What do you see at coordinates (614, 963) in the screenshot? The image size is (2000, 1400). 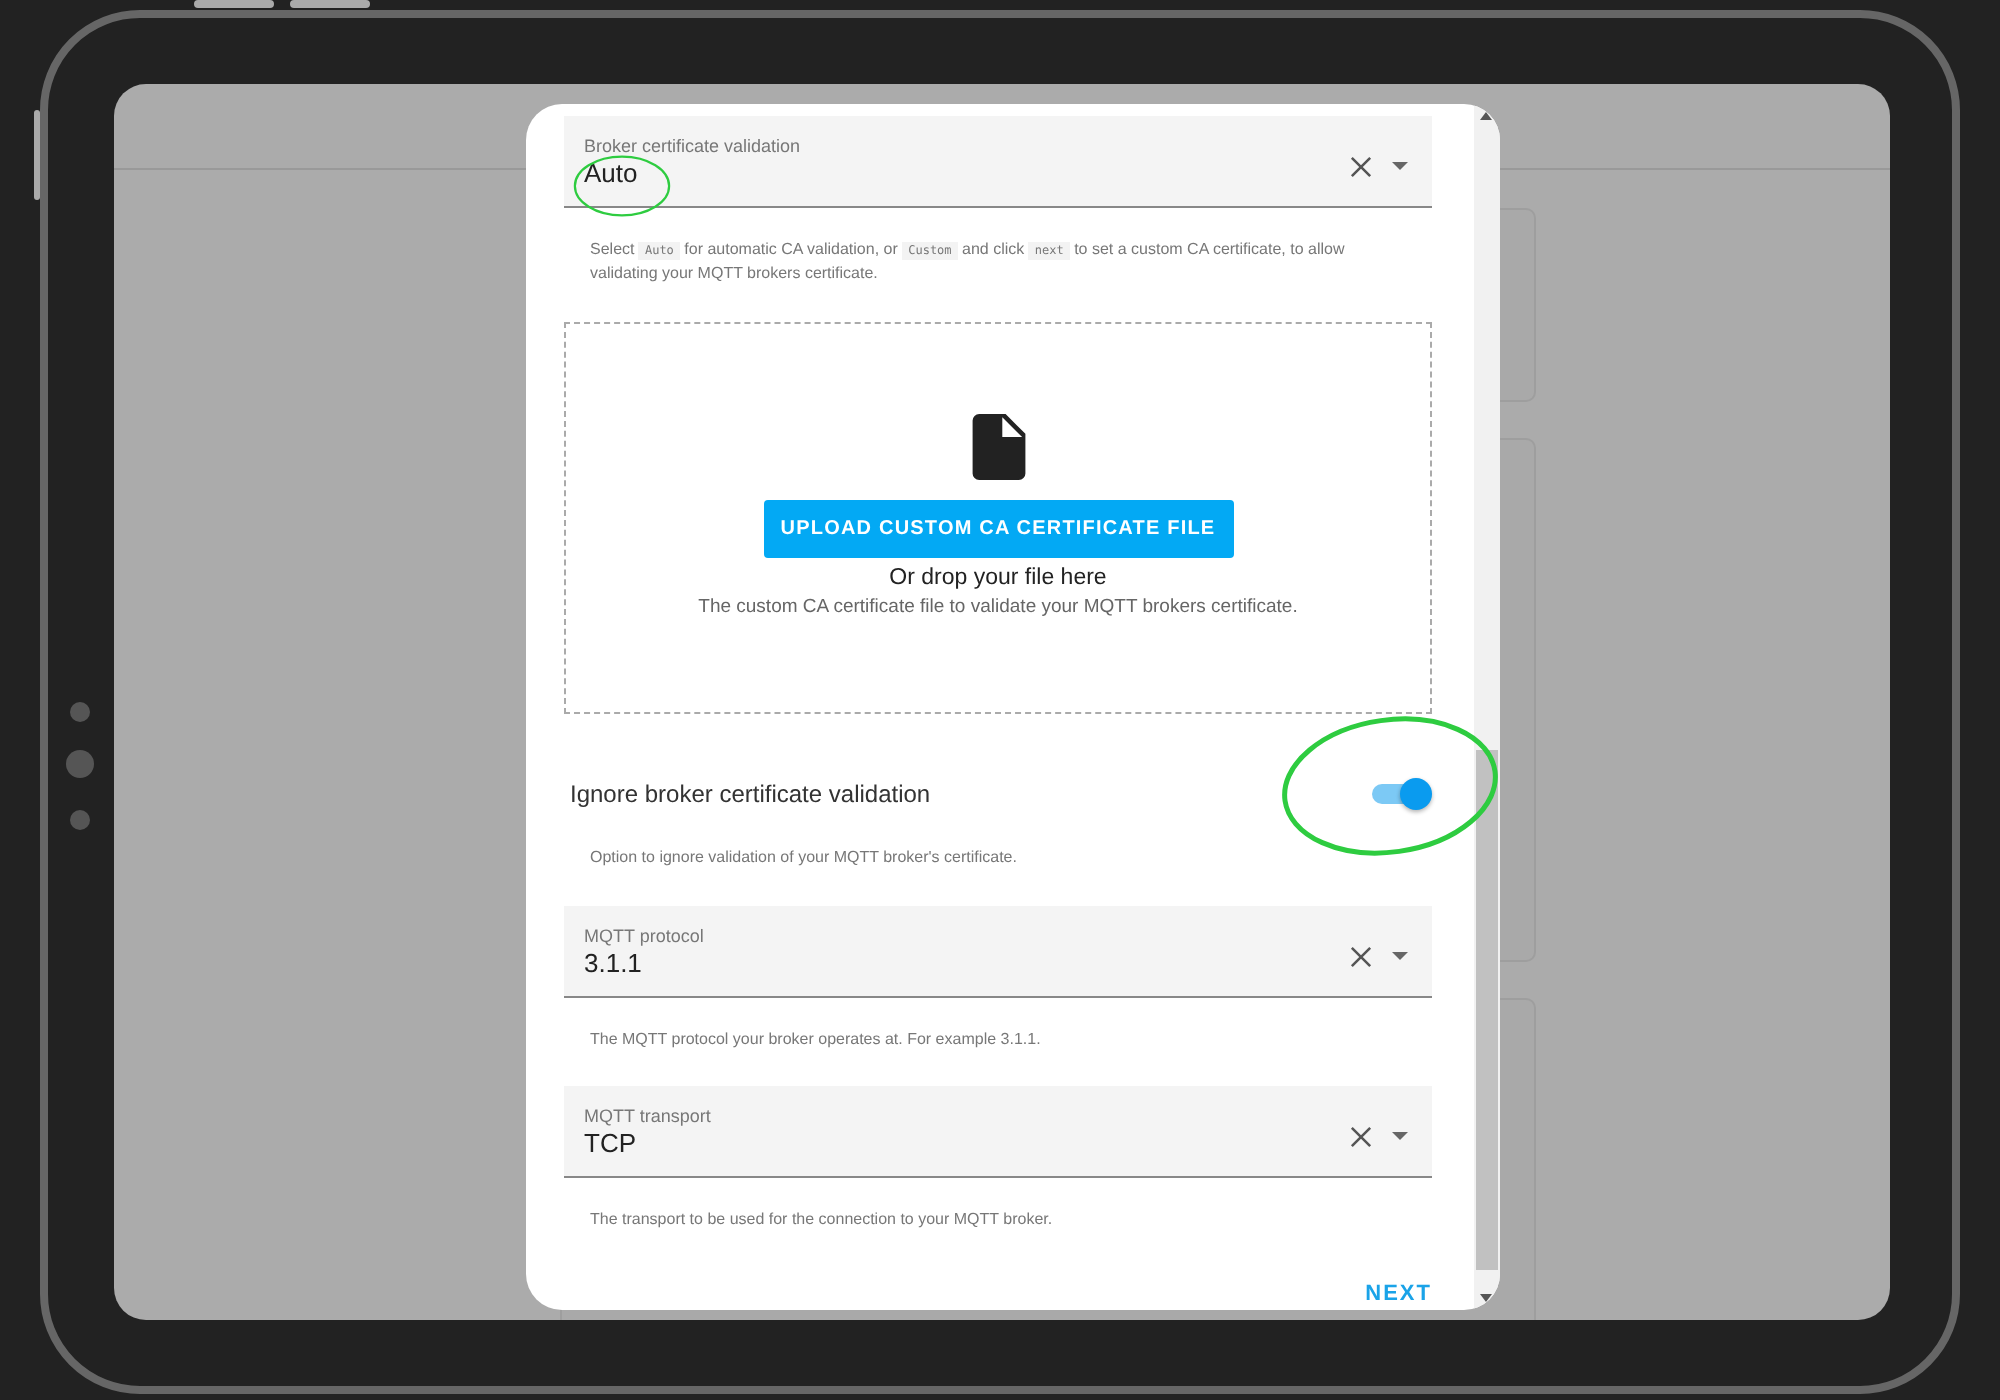 I see `field-value: 3.1.1` at bounding box center [614, 963].